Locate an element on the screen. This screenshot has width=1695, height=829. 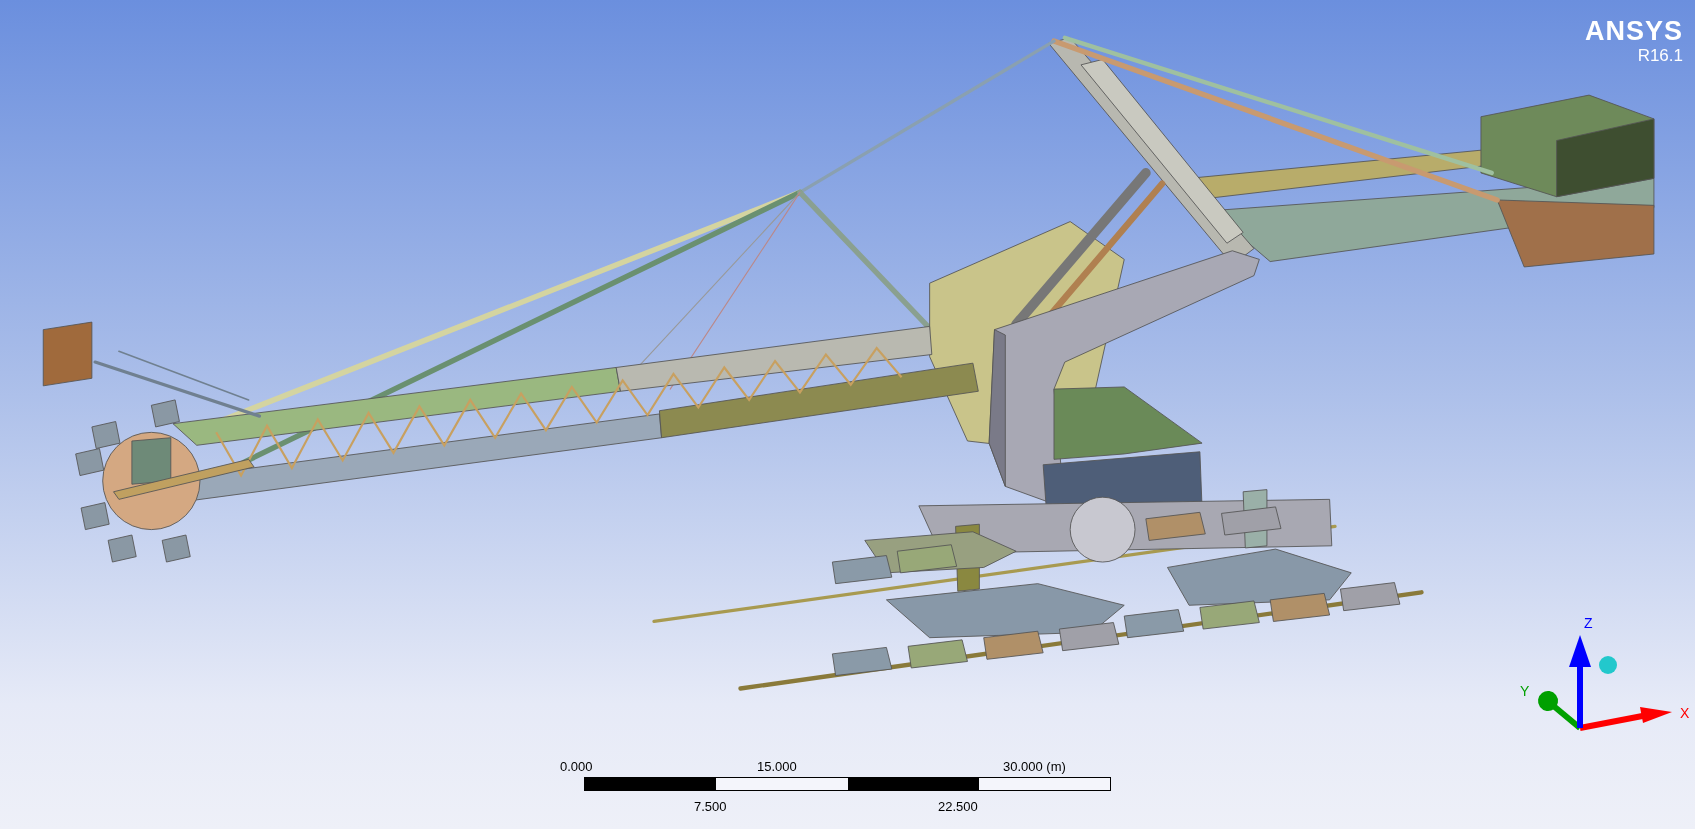
scale-label: 30.000 (m) is located at coordinates (1034, 766).